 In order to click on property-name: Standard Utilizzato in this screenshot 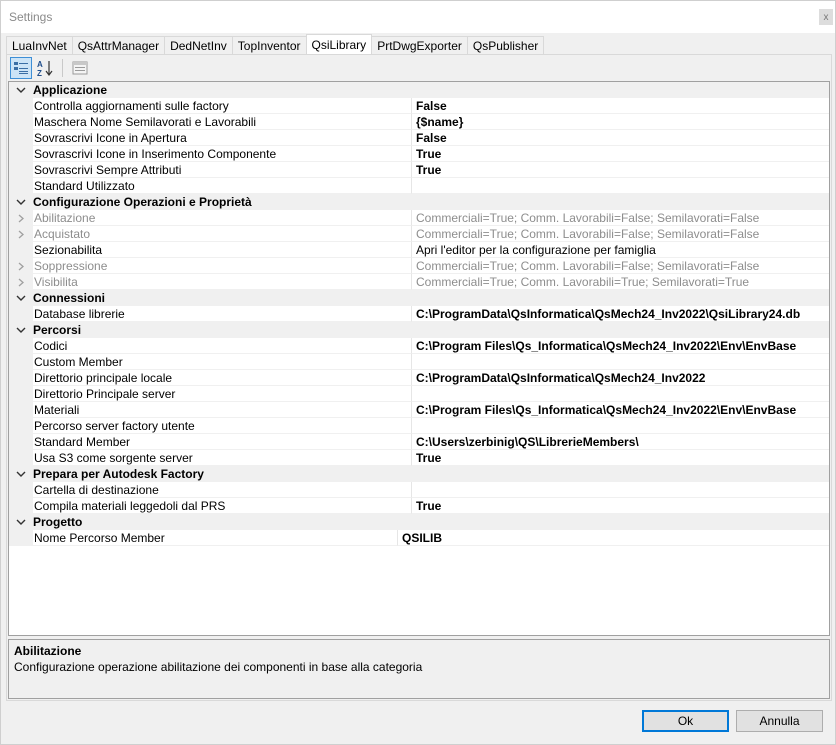, I will do `click(222, 186)`.